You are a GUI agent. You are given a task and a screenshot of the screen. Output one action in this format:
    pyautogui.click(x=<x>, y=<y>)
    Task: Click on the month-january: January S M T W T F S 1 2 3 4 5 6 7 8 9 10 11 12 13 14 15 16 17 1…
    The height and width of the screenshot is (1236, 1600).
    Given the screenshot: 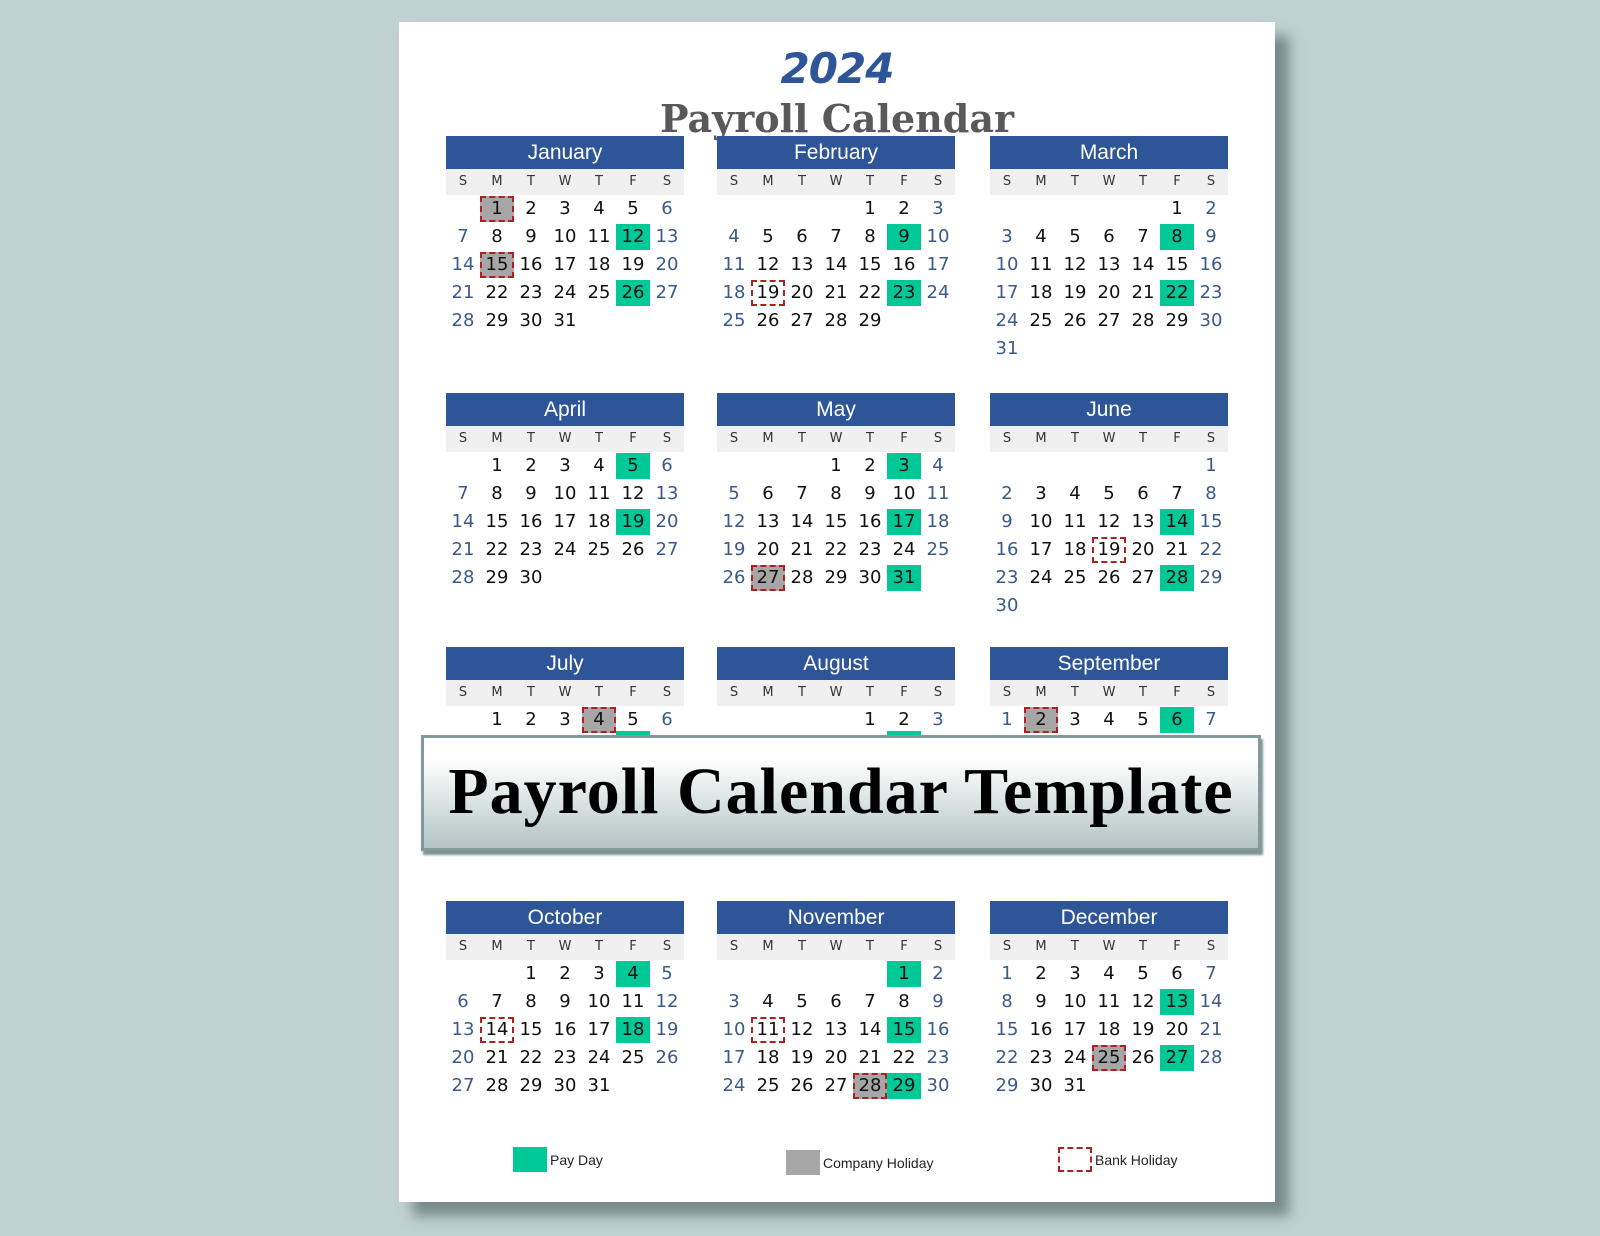 What is the action you would take?
    pyautogui.click(x=565, y=235)
    